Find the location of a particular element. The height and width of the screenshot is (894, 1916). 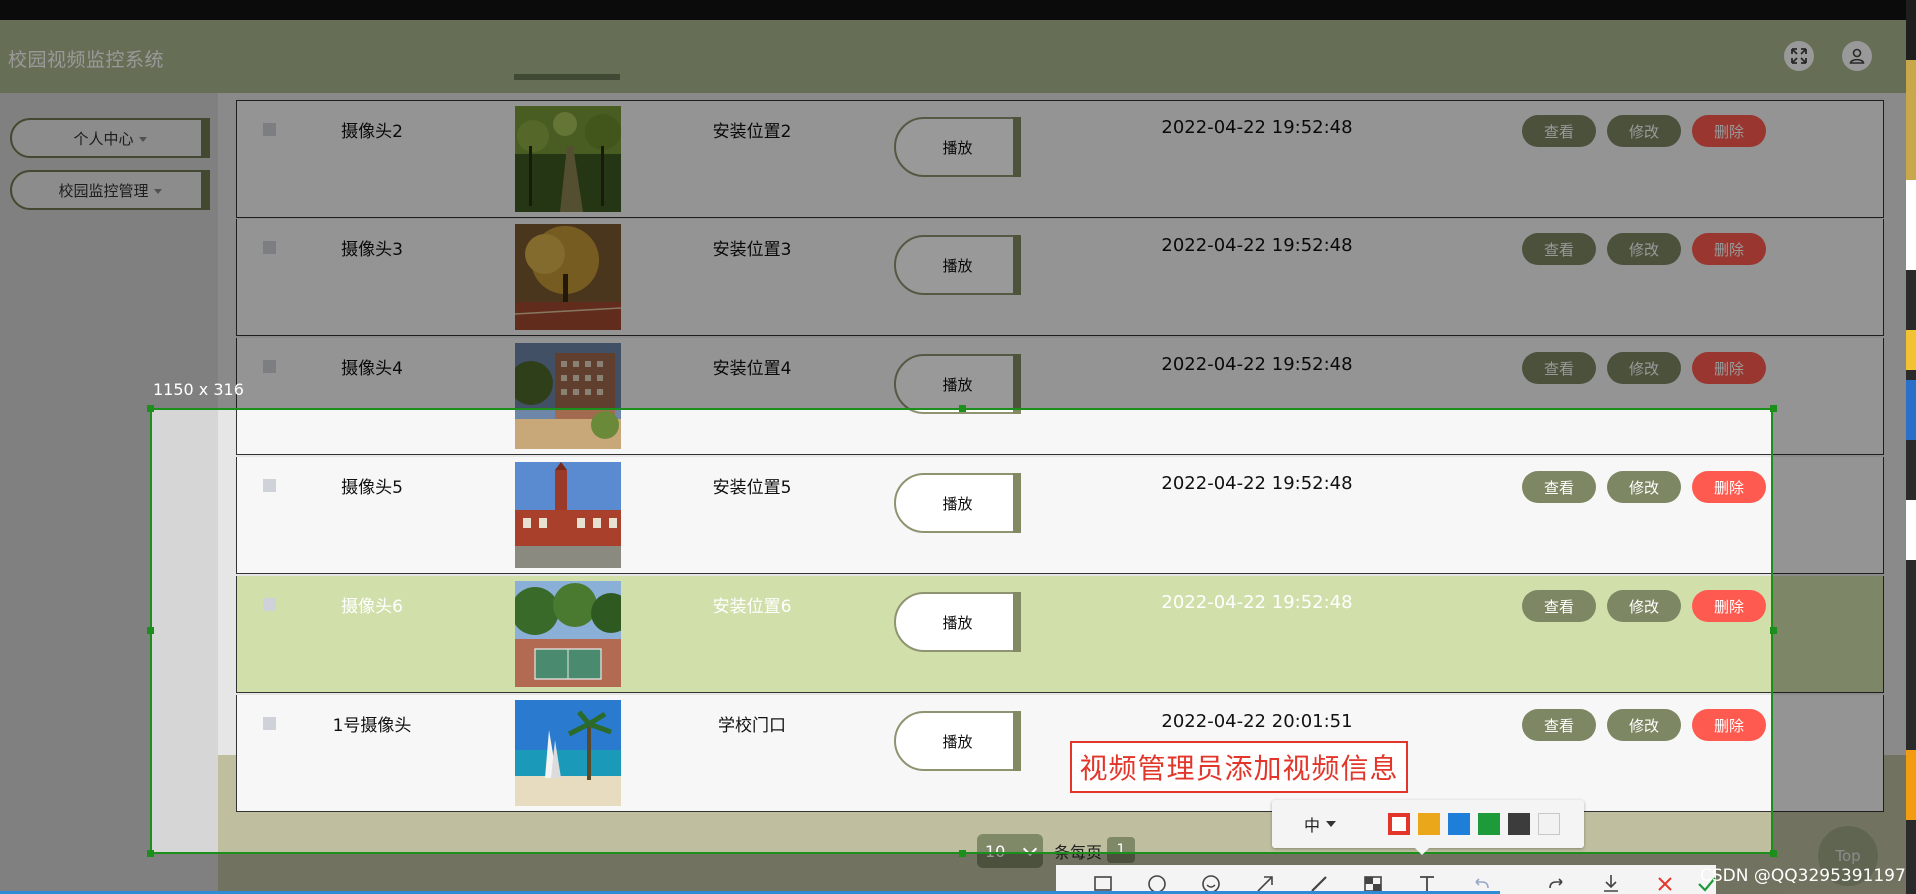

selection-size-label: 1150 x 316 is located at coordinates (198, 389).